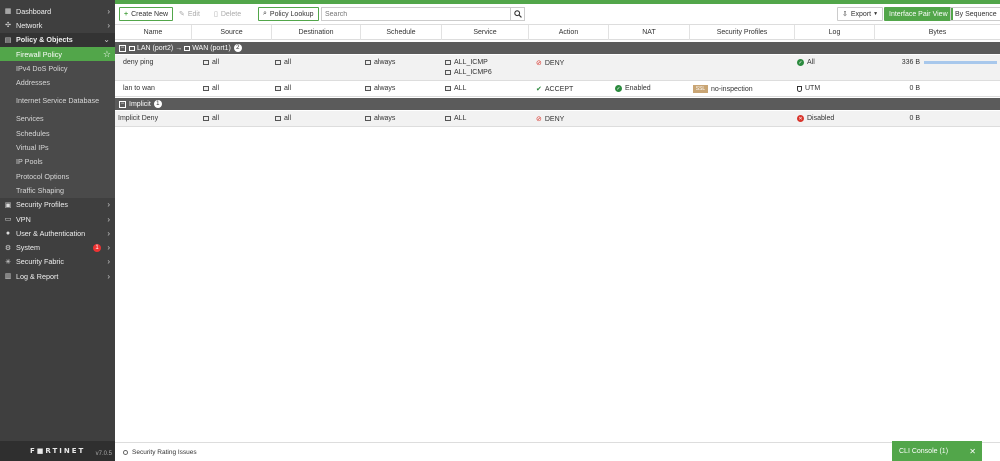 The height and width of the screenshot is (461, 1000). I want to click on check-circle-icon: ✓, so click(800, 62).